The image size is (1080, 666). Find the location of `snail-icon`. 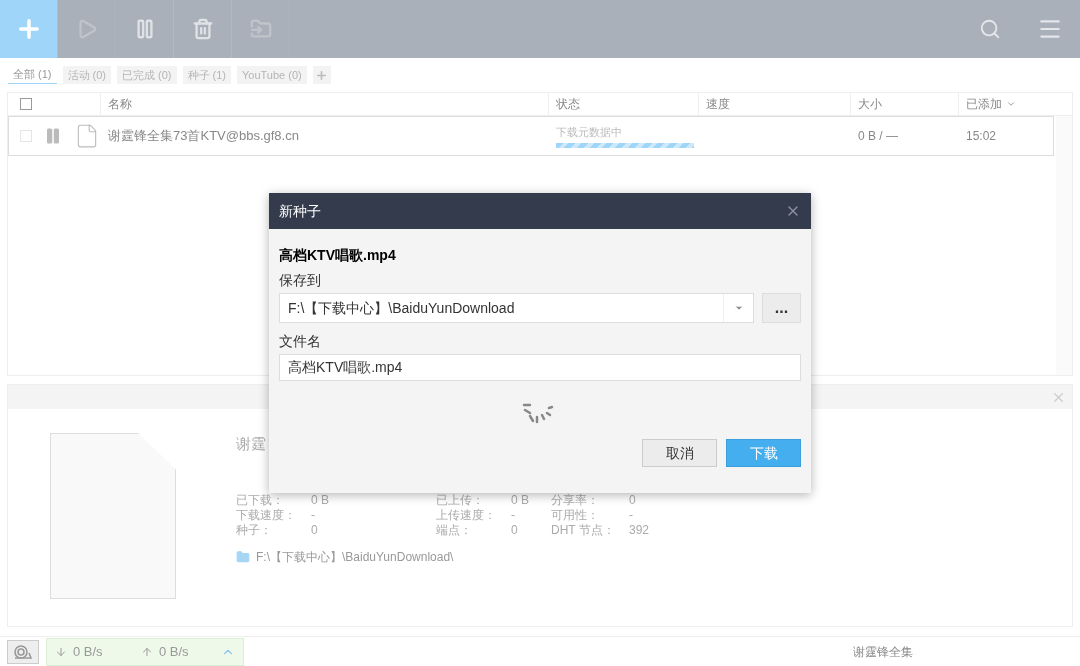

snail-icon is located at coordinates (23, 651).